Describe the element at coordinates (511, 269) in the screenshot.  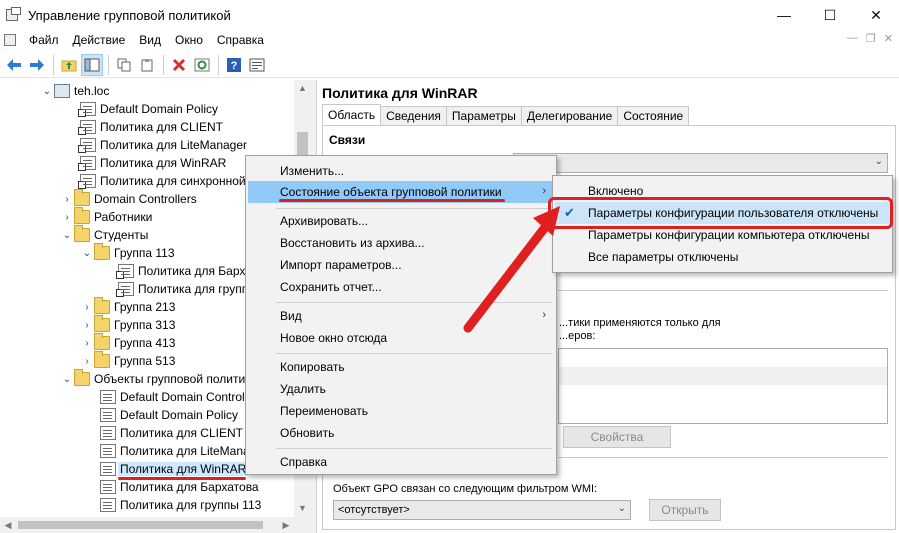
I see `annotation-arrow` at that location.